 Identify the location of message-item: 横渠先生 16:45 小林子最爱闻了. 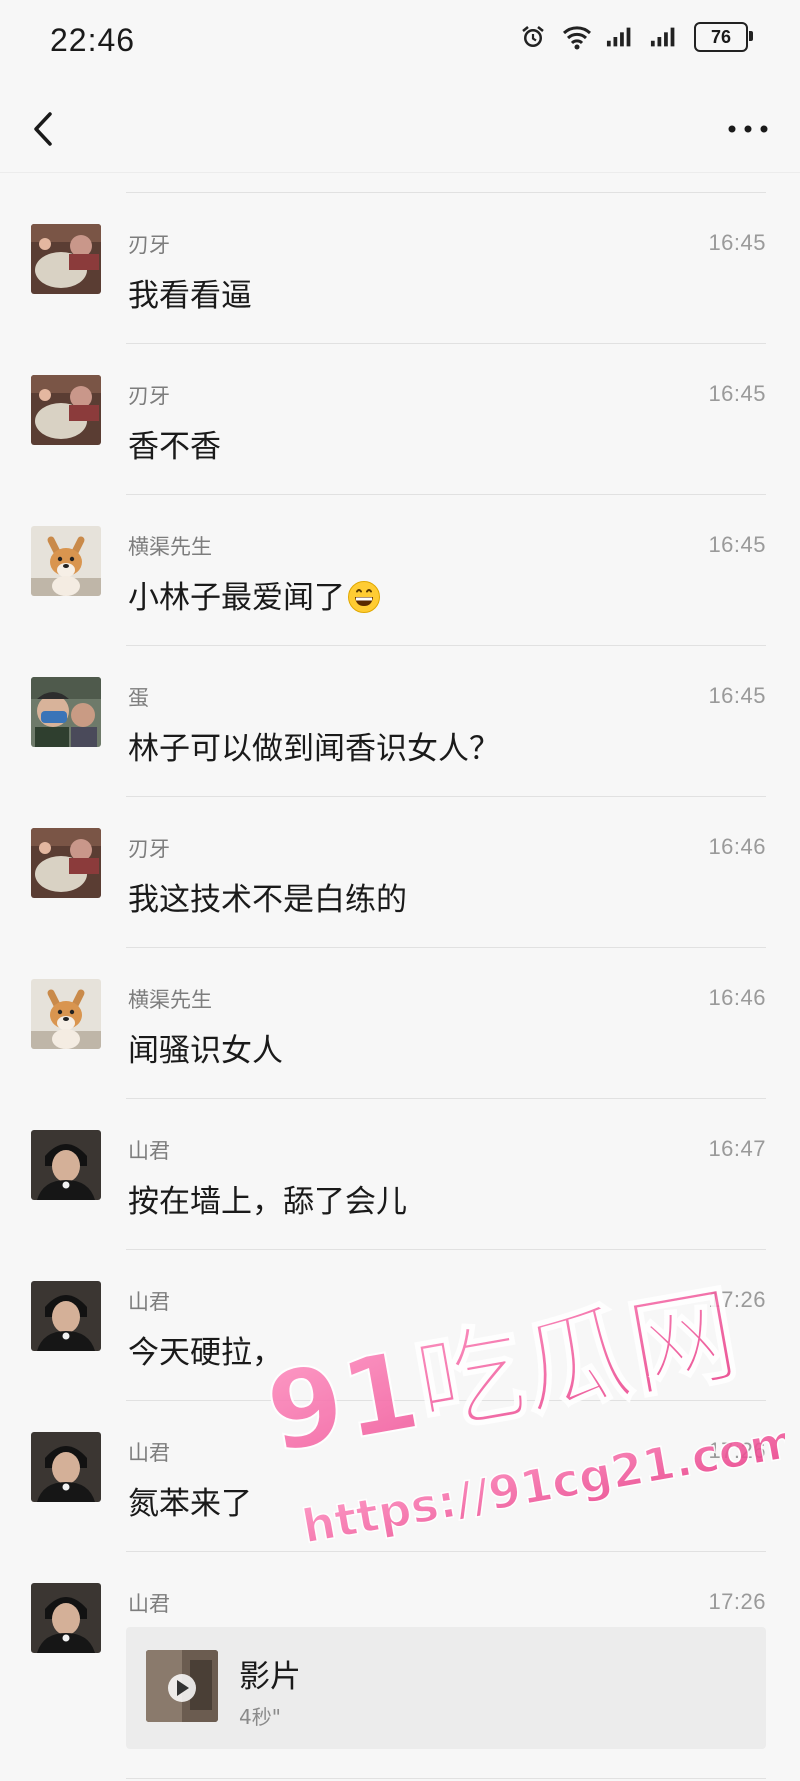
(400, 569).